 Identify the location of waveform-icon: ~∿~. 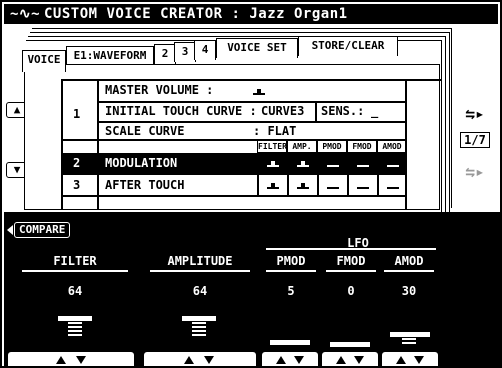
(25, 14).